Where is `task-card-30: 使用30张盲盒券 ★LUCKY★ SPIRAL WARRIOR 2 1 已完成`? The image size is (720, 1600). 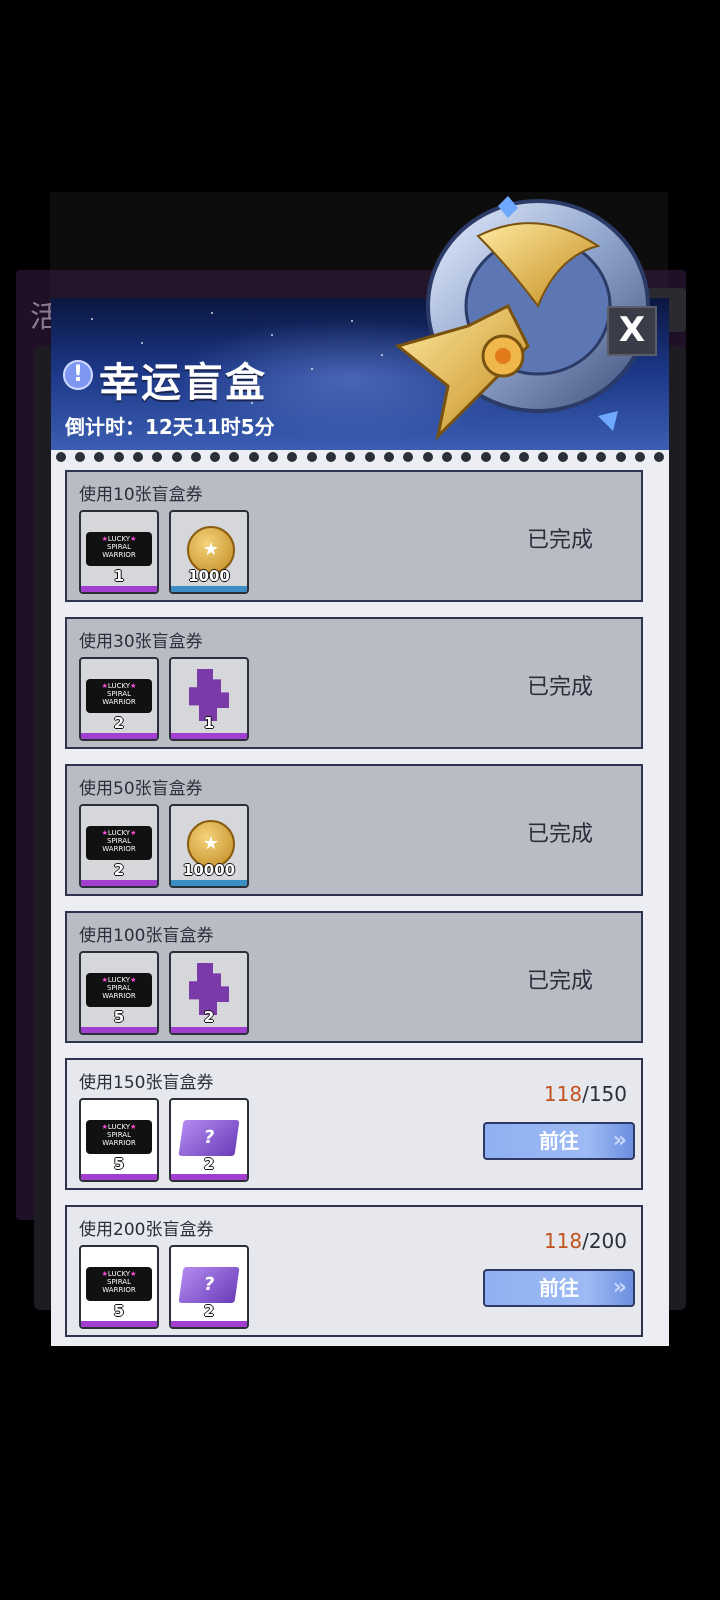 task-card-30: 使用30张盲盒券 ★LUCKY★ SPIRAL WARRIOR 2 1 已完成 is located at coordinates (354, 683).